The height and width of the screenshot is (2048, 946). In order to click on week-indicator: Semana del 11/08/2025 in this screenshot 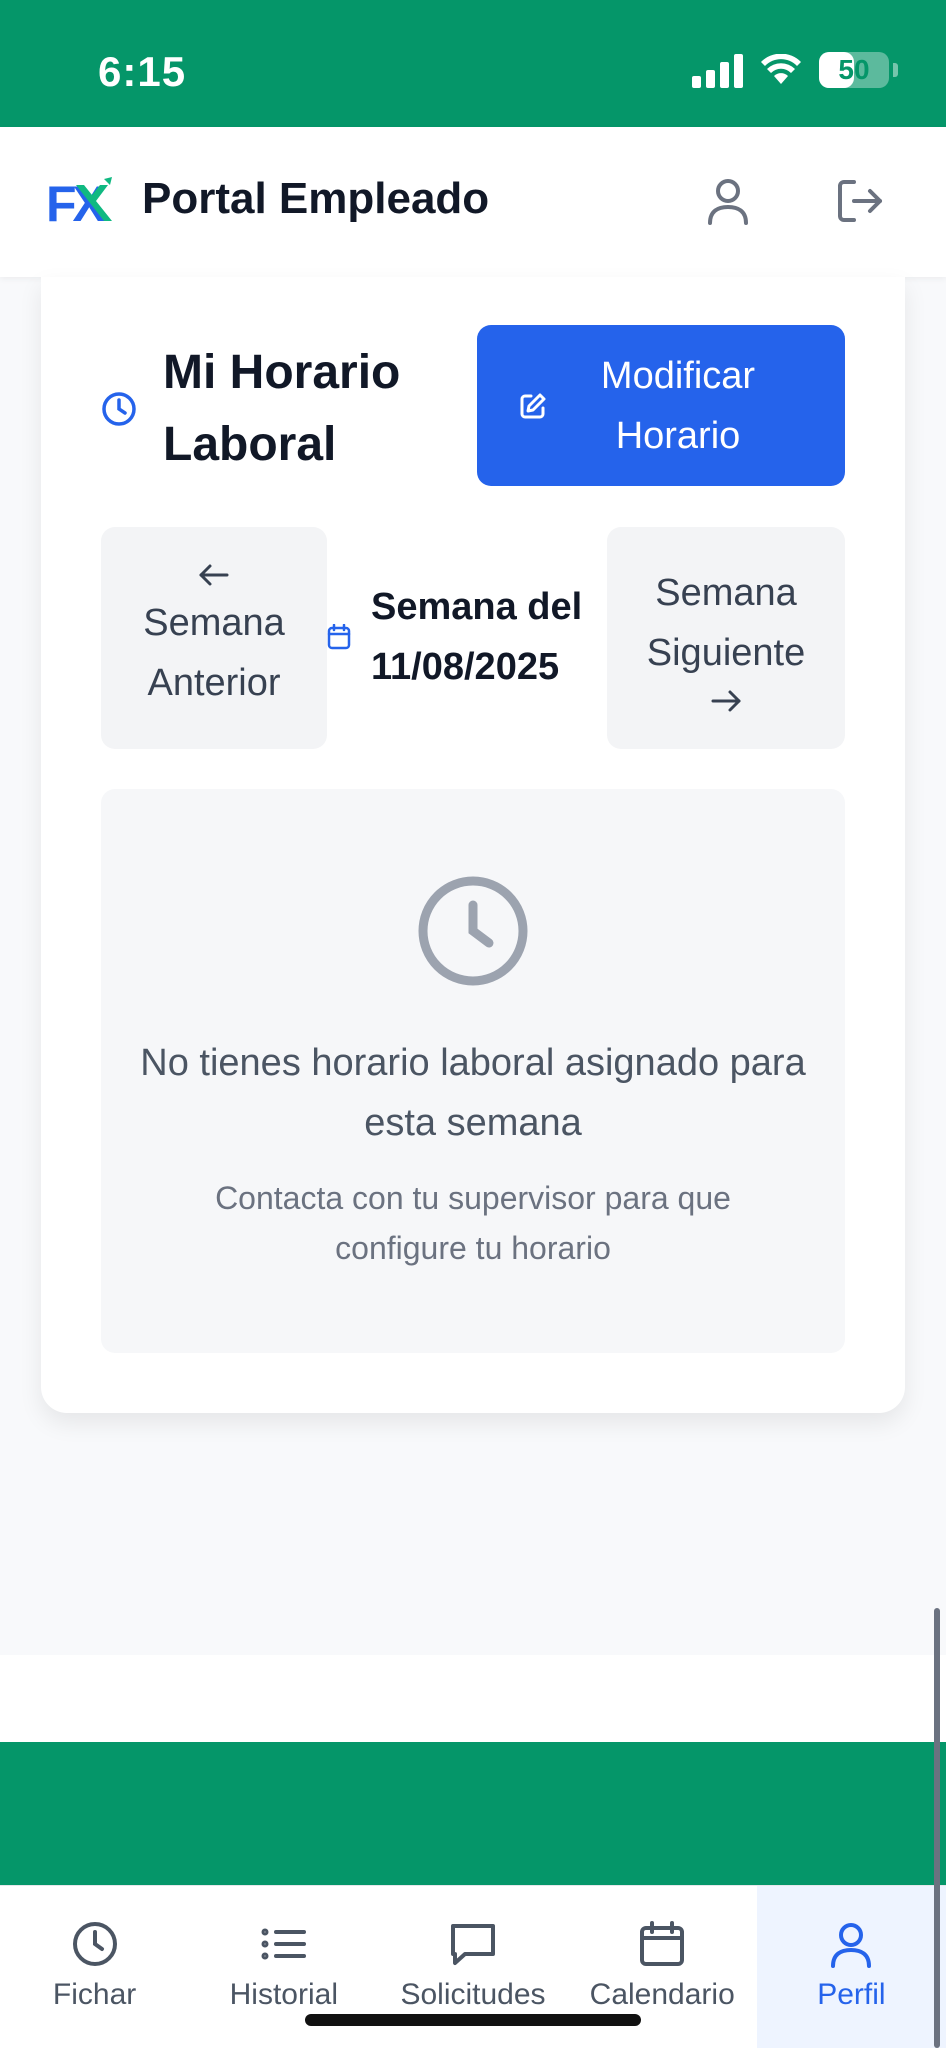, I will do `click(467, 637)`.